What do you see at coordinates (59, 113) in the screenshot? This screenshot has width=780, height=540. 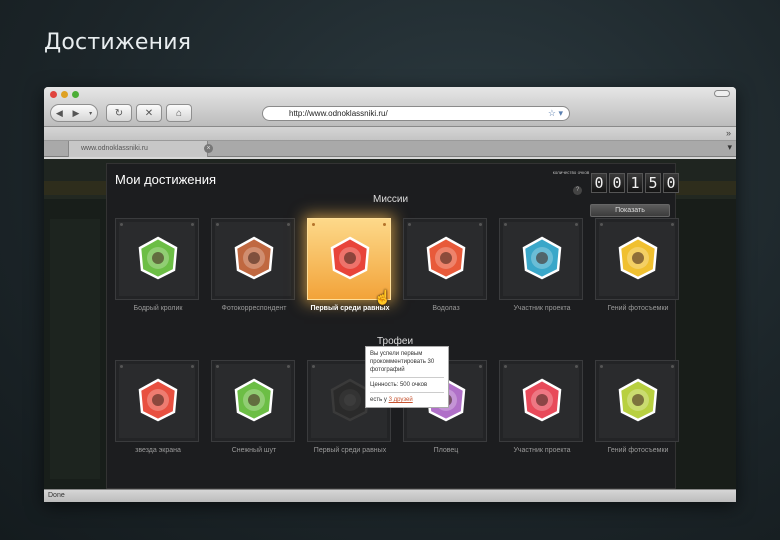 I see `back-arrow-icon: ◀` at bounding box center [59, 113].